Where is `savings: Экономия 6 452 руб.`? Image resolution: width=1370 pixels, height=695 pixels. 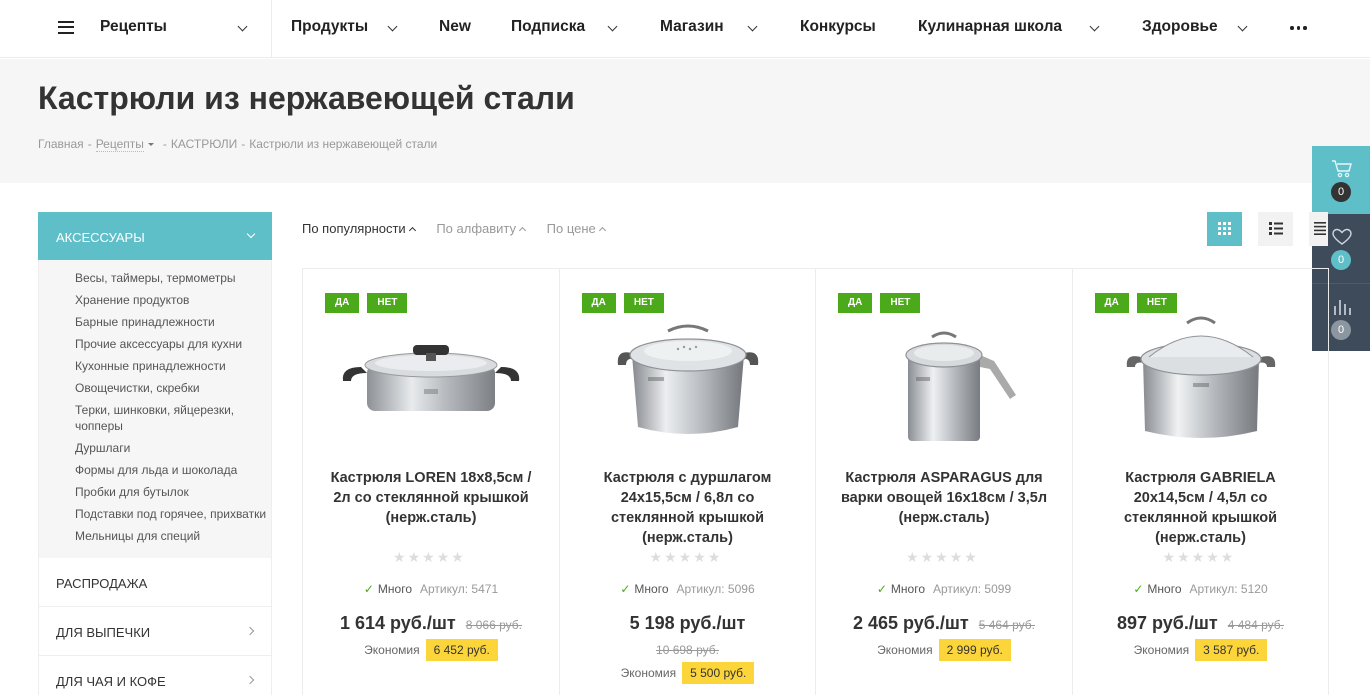
savings: Экономия 6 452 руб. is located at coordinates (431, 650).